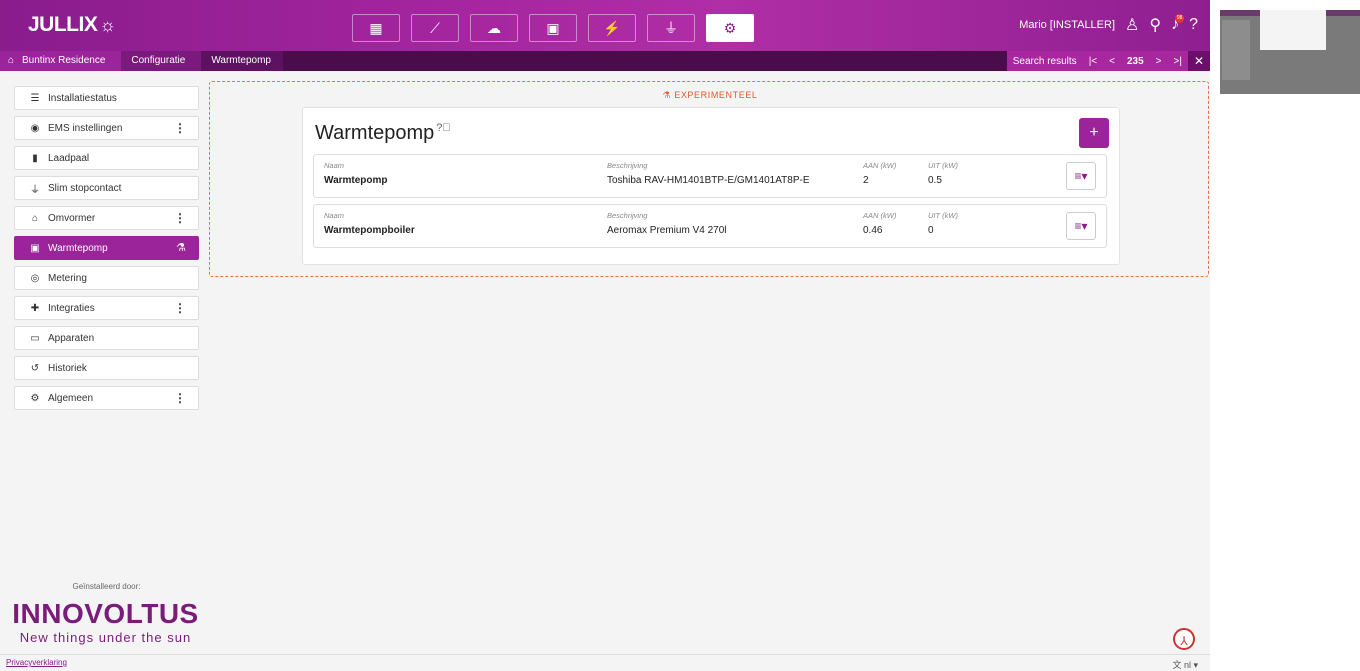 Image resolution: width=1360 pixels, height=671 pixels. I want to click on description-column-label: Beschrijving, so click(627, 215).